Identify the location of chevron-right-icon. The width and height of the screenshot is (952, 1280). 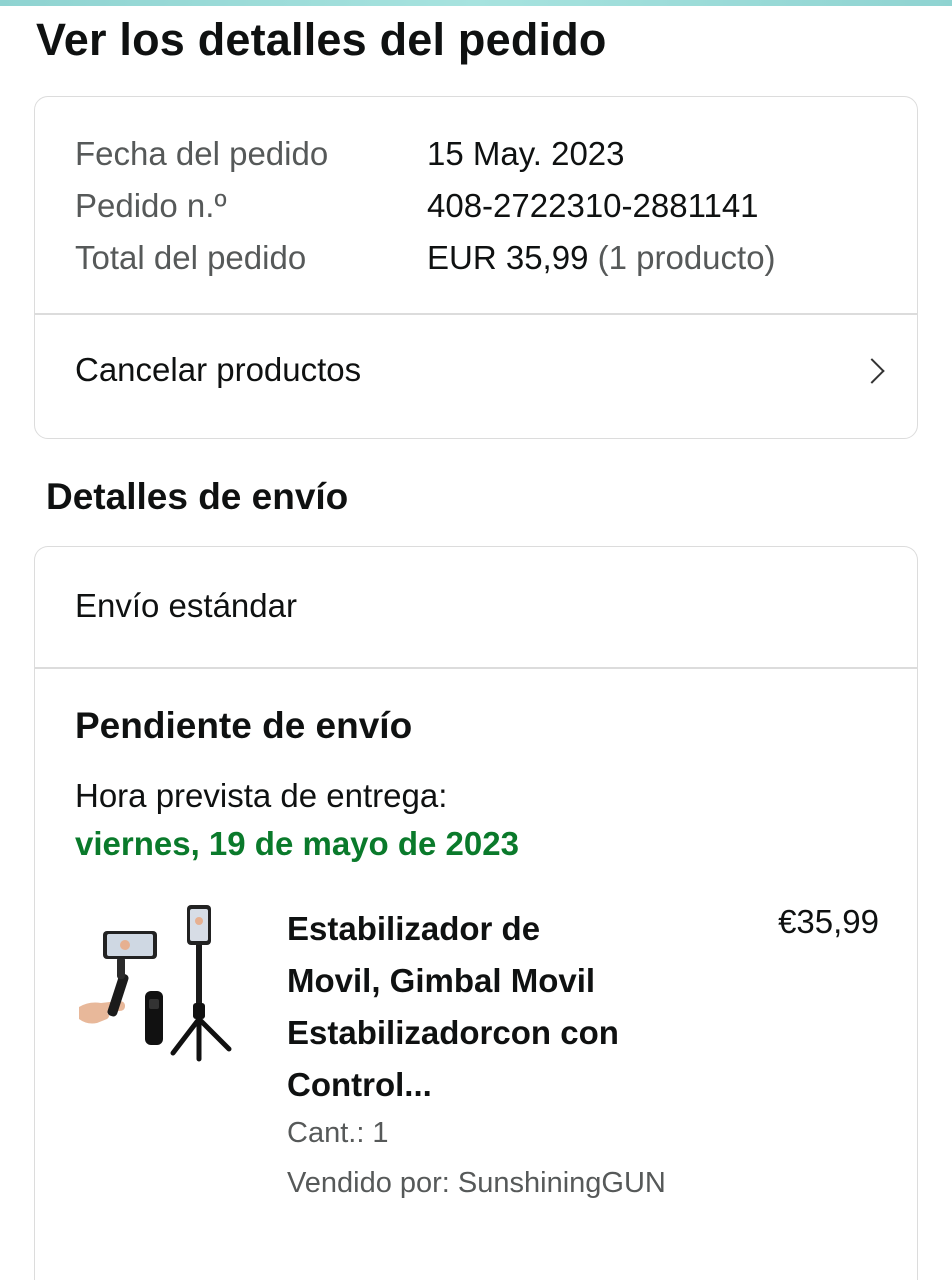
(872, 371).